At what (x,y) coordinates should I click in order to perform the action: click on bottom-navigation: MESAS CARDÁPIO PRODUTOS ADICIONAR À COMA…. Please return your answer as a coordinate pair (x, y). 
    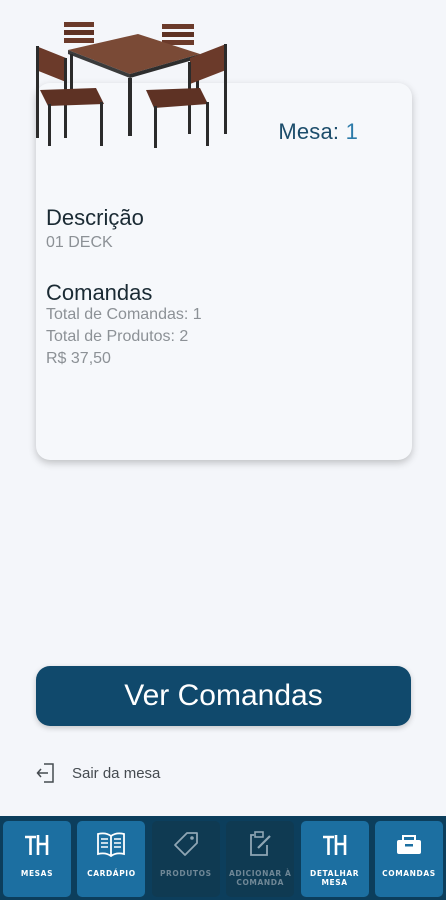
    Looking at the image, I should click on (223, 858).